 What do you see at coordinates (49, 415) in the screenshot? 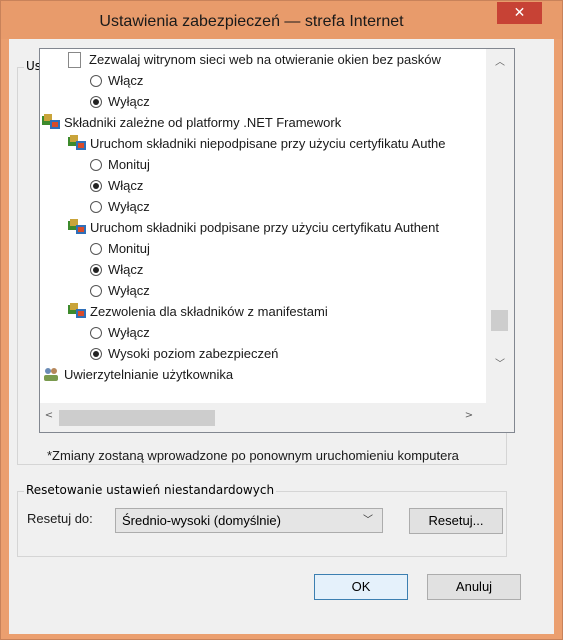
I see `scroll-left-icon: <` at bounding box center [49, 415].